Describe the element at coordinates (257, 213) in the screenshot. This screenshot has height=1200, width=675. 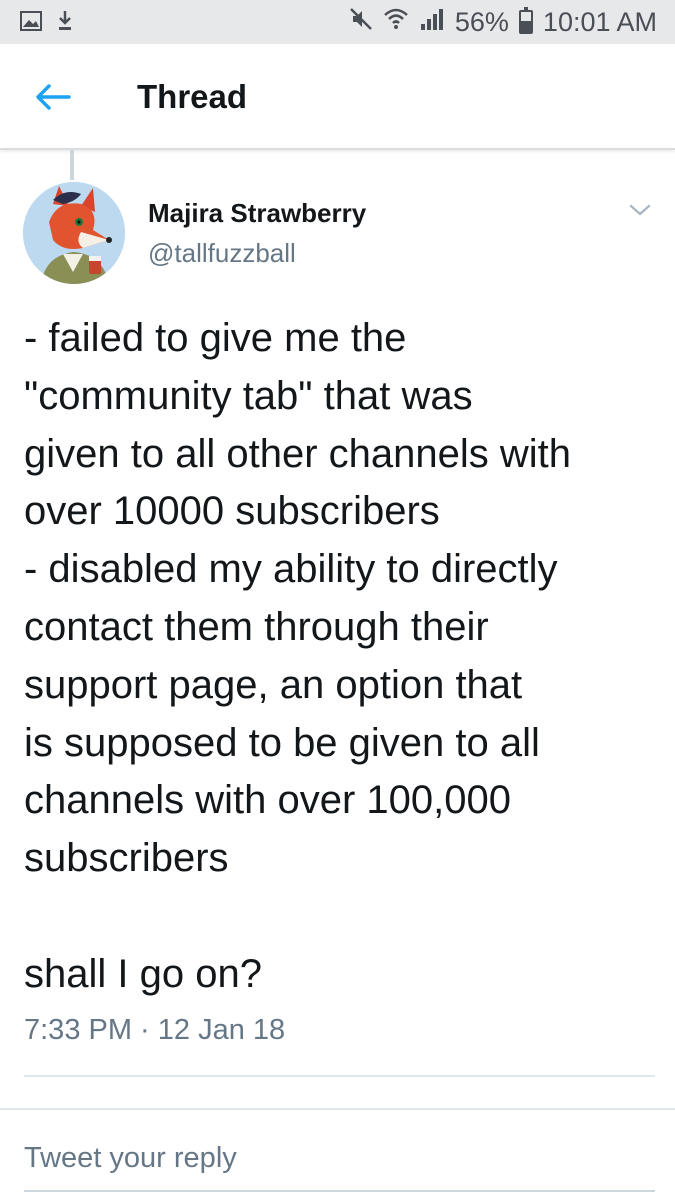
I see `author-name: Majira Strawberry` at that location.